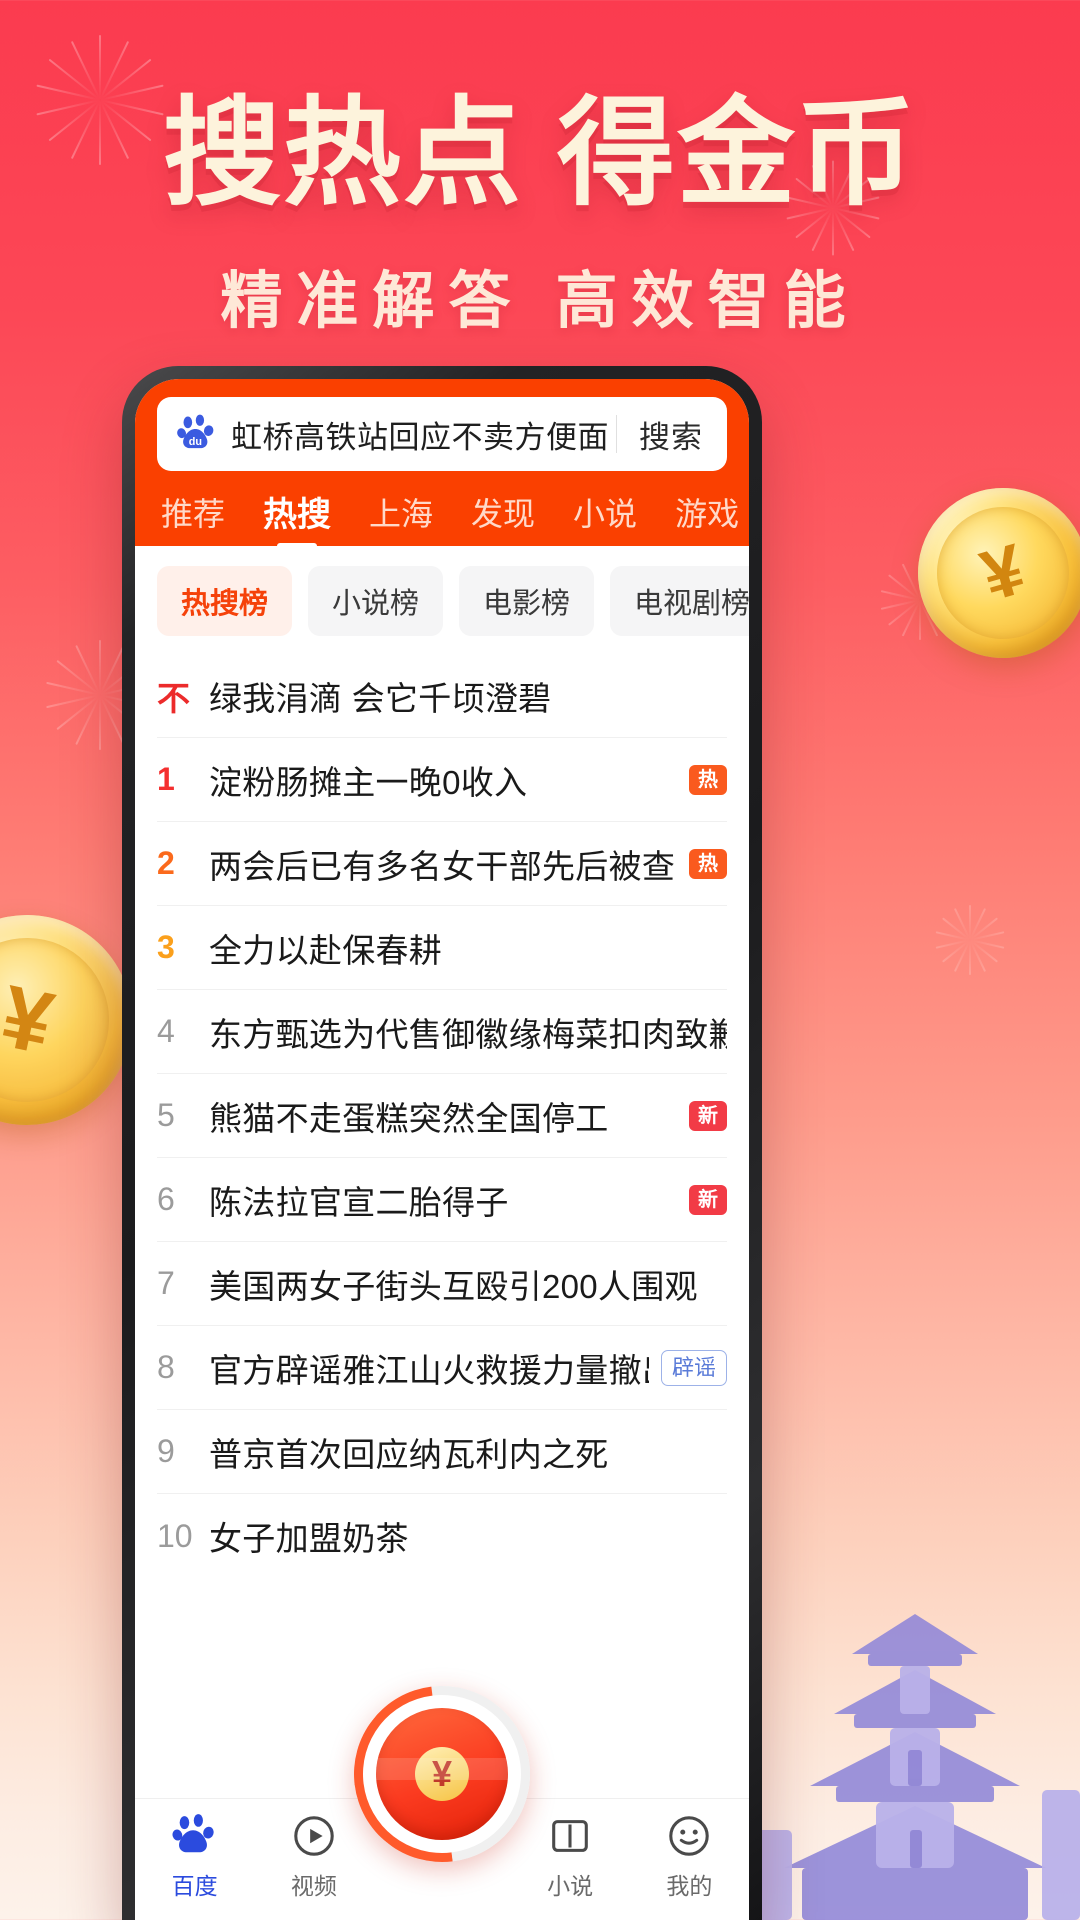 The width and height of the screenshot is (1080, 1920). Describe the element at coordinates (570, 1836) in the screenshot. I see `book-icon` at that location.